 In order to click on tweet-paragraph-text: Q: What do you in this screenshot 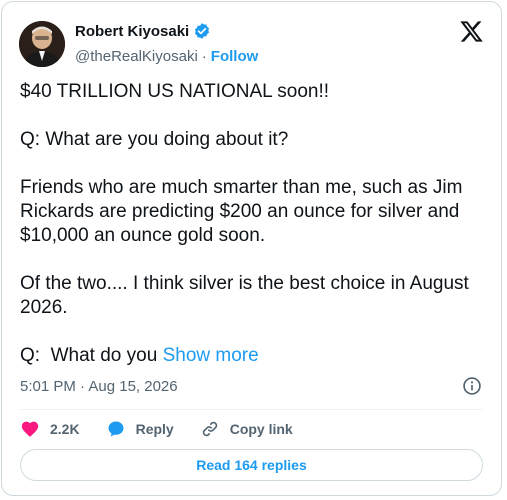, I will do `click(91, 355)`.